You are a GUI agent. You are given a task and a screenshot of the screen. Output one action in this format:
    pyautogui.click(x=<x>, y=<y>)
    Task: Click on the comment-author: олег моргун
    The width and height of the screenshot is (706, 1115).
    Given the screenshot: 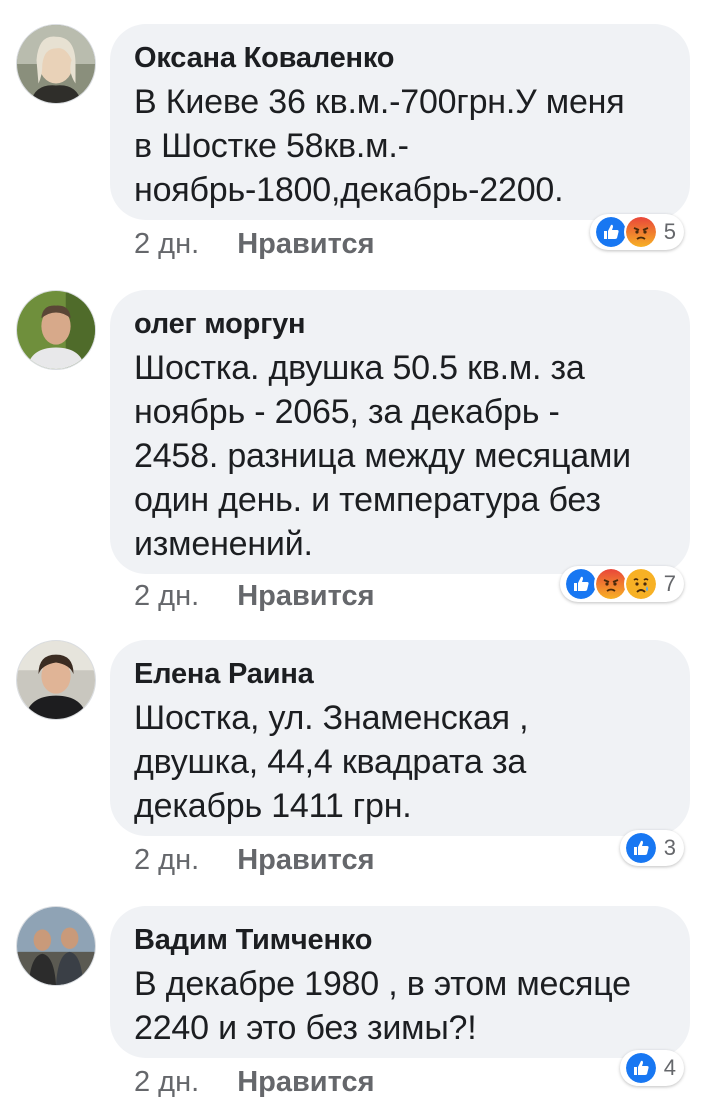 What is the action you would take?
    pyautogui.click(x=400, y=324)
    